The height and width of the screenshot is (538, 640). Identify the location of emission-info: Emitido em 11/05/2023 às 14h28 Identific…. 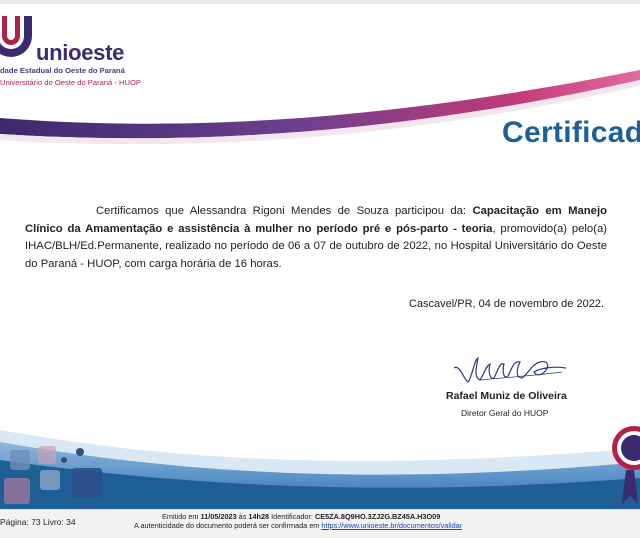
(301, 516).